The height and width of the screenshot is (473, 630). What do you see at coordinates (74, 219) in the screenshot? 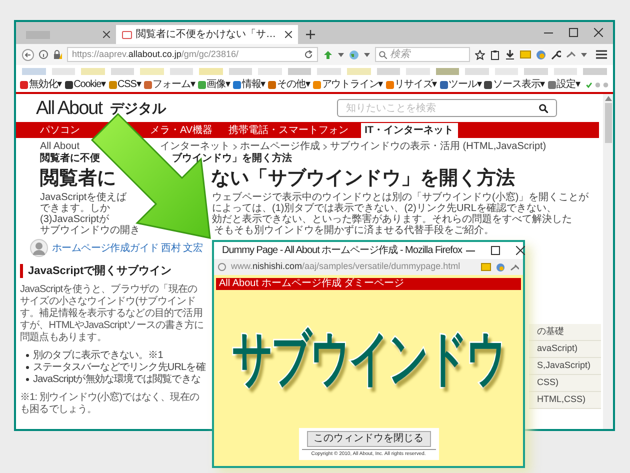
I see `intro-text: (3)JavaScriptが` at bounding box center [74, 219].